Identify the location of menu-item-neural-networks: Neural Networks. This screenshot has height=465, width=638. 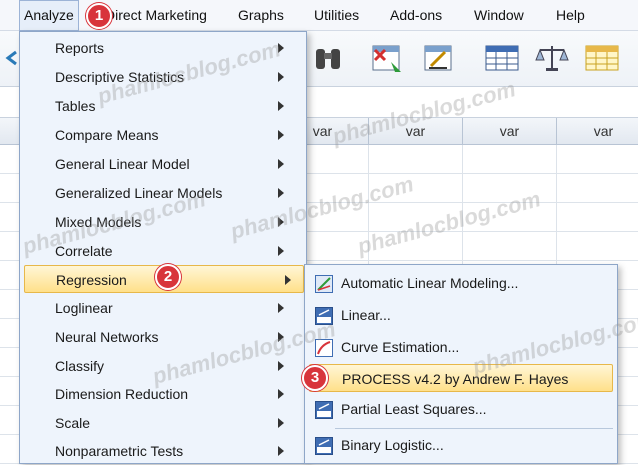
(164, 337).